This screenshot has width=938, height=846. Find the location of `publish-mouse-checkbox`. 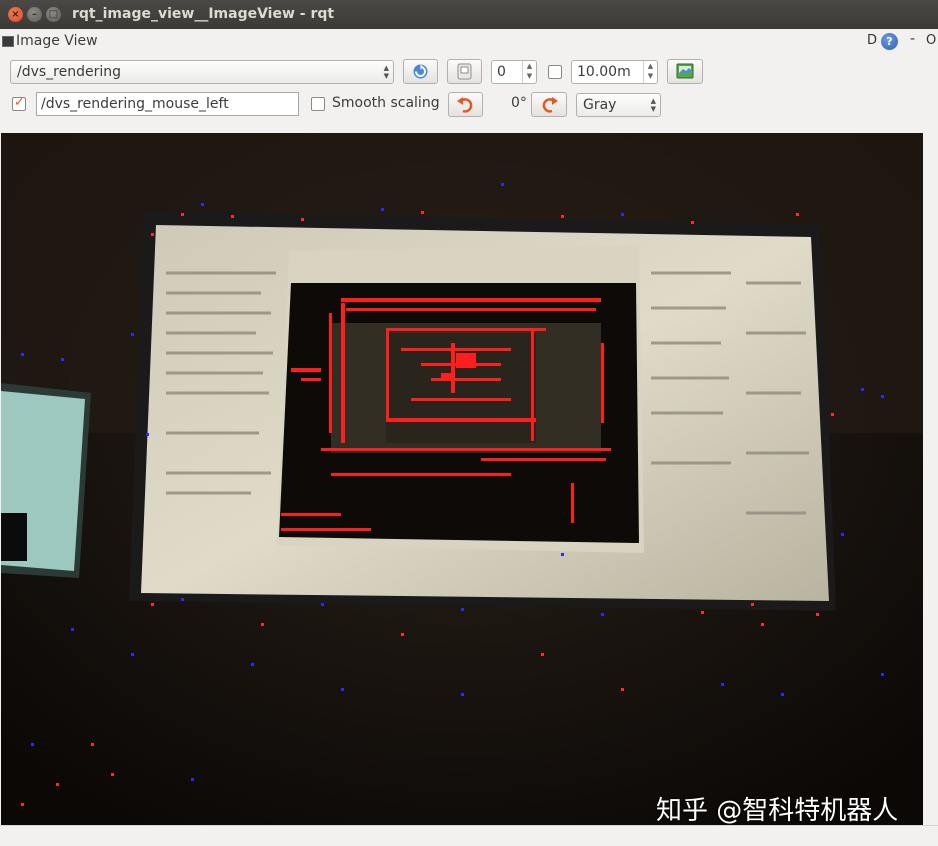

publish-mouse-checkbox is located at coordinates (19, 103).